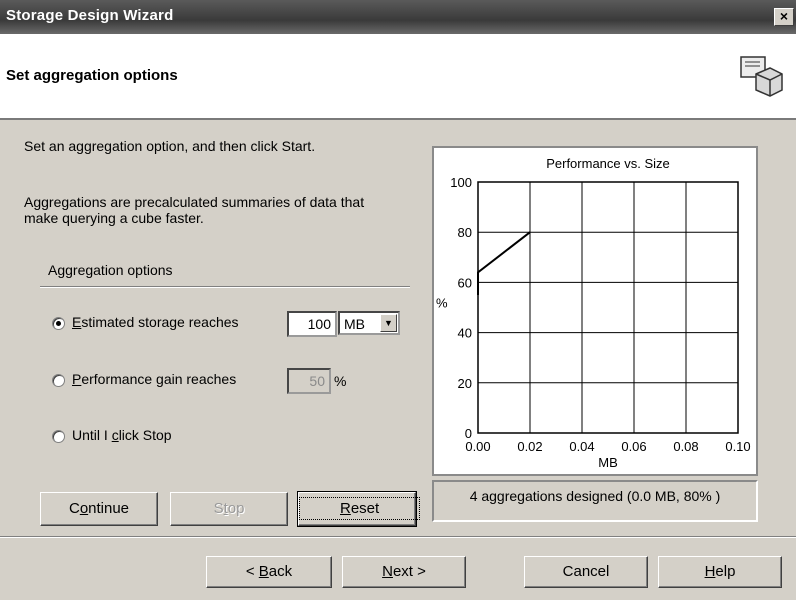 This screenshot has width=796, height=600. What do you see at coordinates (465, 282) in the screenshot?
I see `y-tick-label: 60` at bounding box center [465, 282].